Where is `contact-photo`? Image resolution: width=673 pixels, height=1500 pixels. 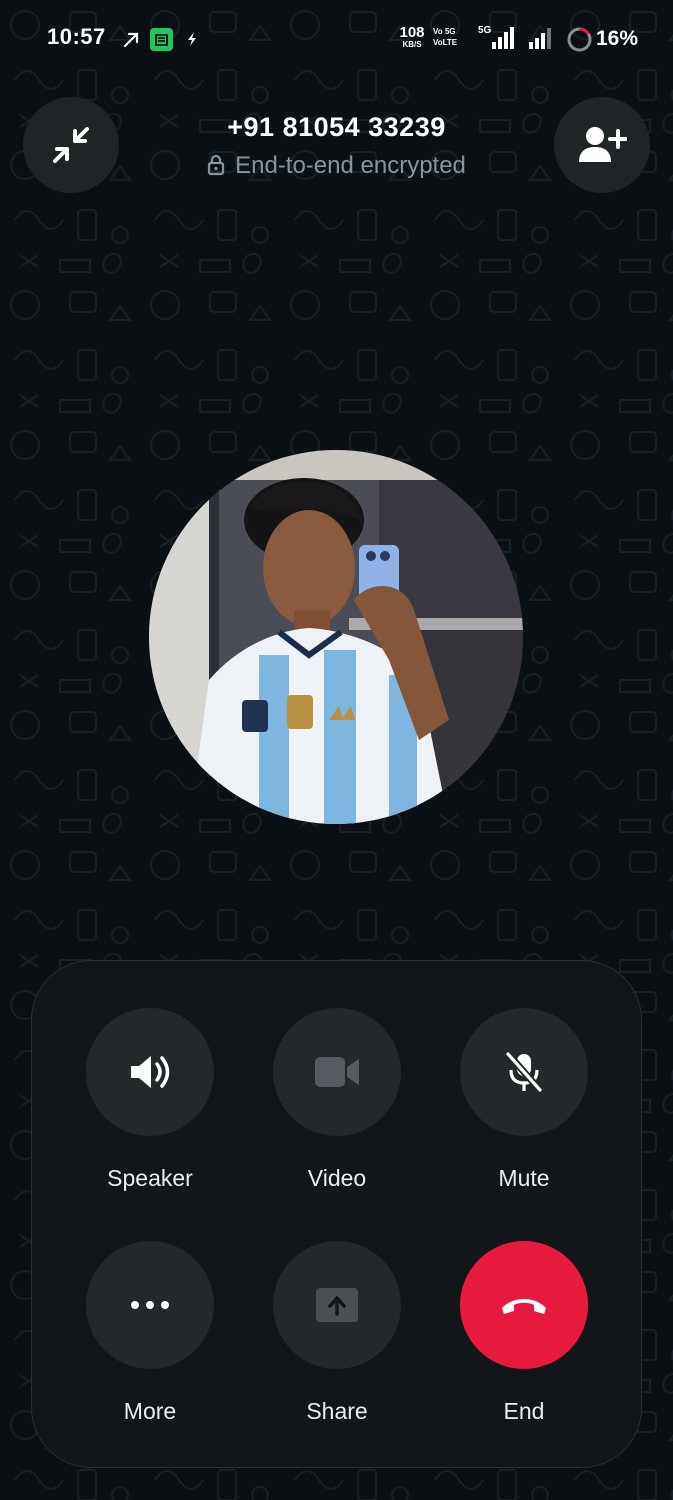 contact-photo is located at coordinates (336, 637).